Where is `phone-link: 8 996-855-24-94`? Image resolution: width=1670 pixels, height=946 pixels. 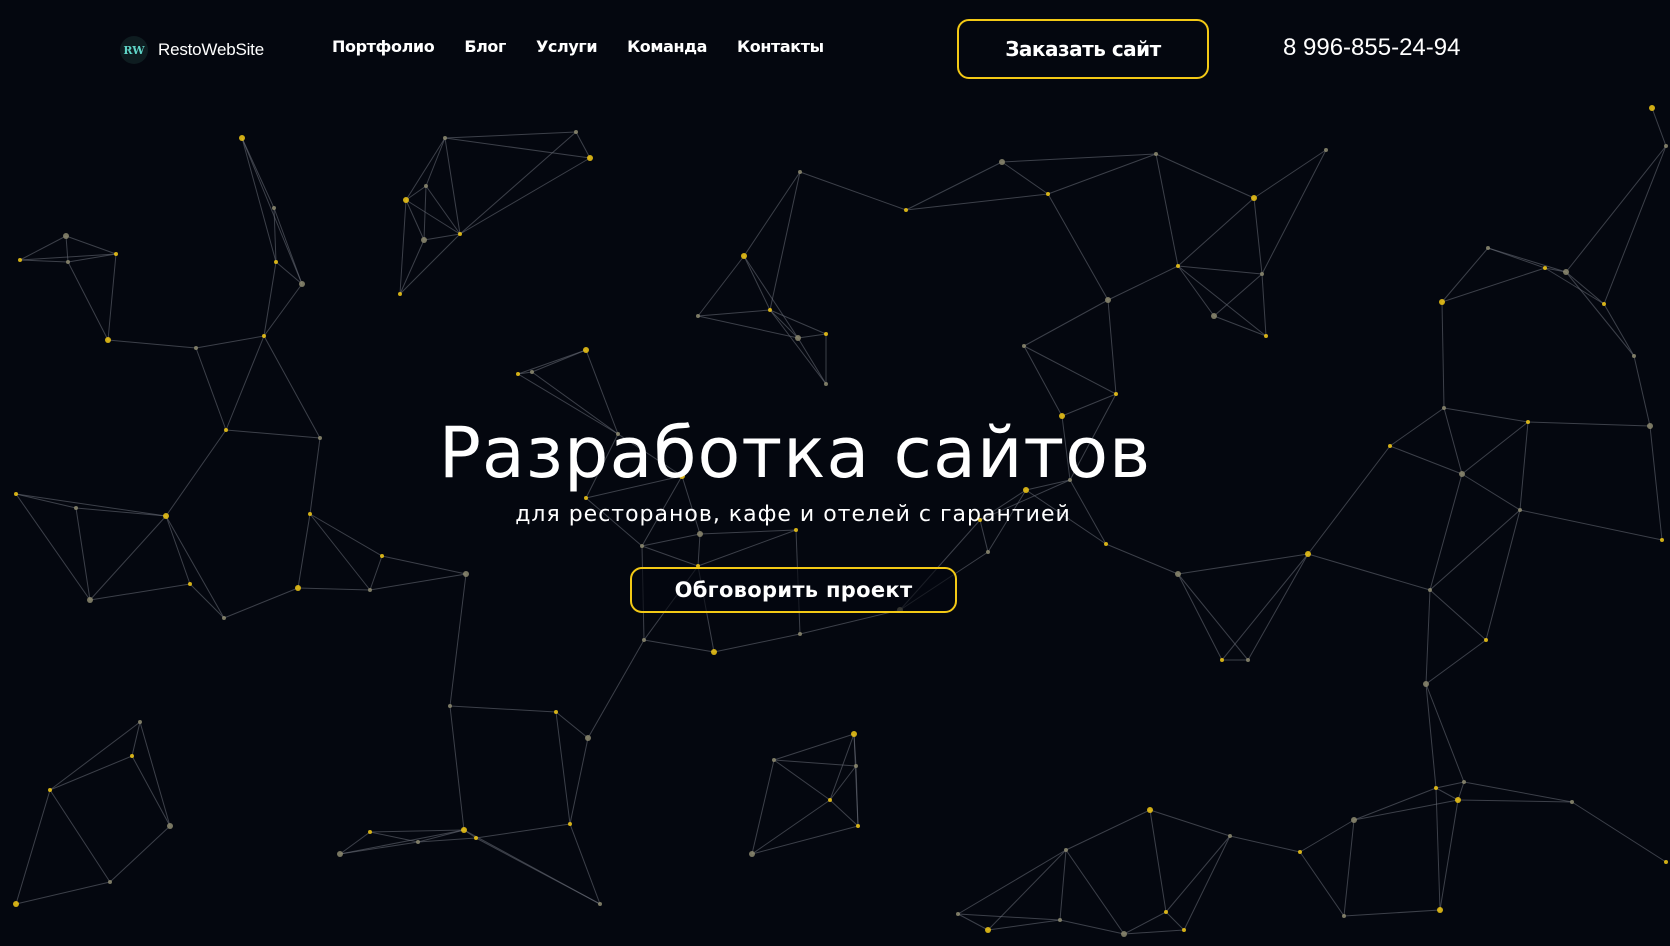
phone-link: 8 996-855-24-94 is located at coordinates (1371, 48).